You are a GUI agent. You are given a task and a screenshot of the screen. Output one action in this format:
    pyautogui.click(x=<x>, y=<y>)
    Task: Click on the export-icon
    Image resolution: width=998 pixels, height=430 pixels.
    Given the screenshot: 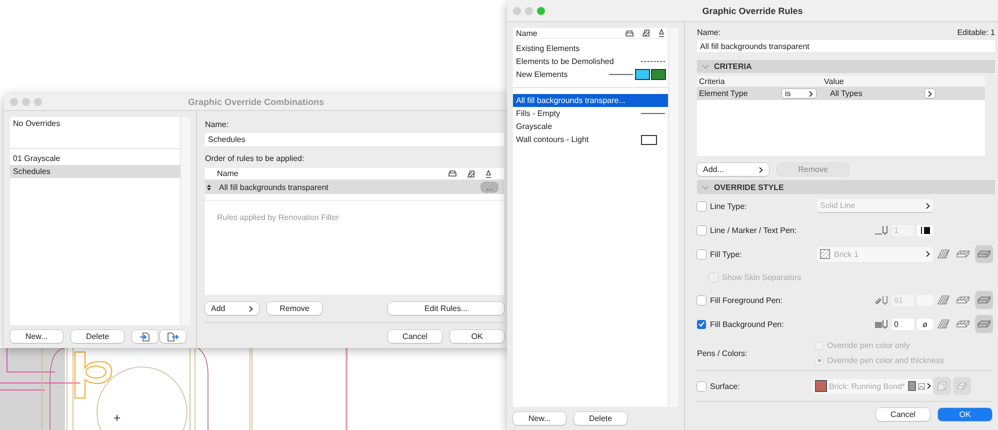 What is the action you would take?
    pyautogui.click(x=173, y=337)
    